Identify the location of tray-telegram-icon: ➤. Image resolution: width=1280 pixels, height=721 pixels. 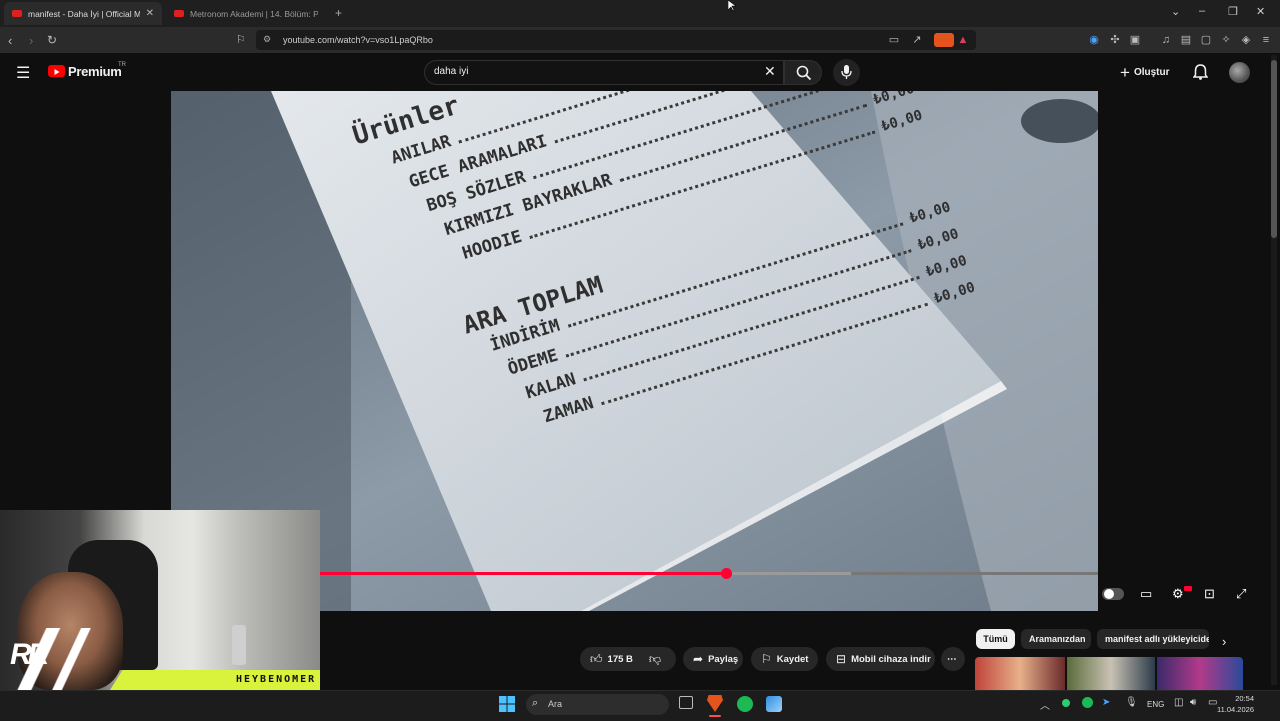
(1106, 702).